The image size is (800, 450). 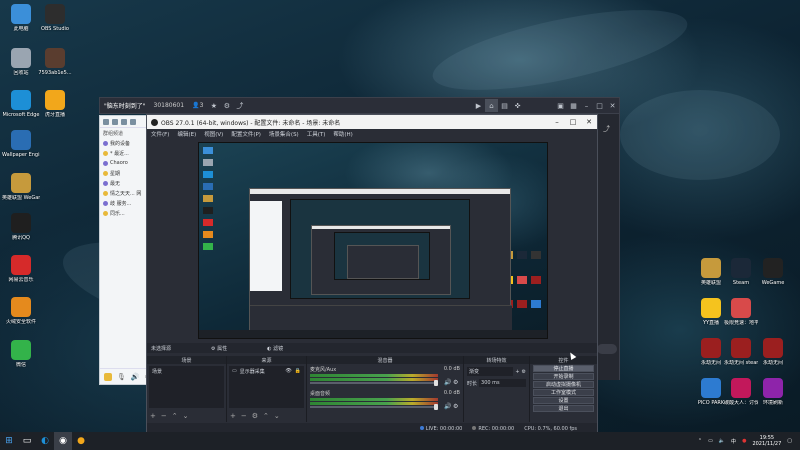 I want to click on obs-taskbar-icon: ◉, so click(x=63, y=441).